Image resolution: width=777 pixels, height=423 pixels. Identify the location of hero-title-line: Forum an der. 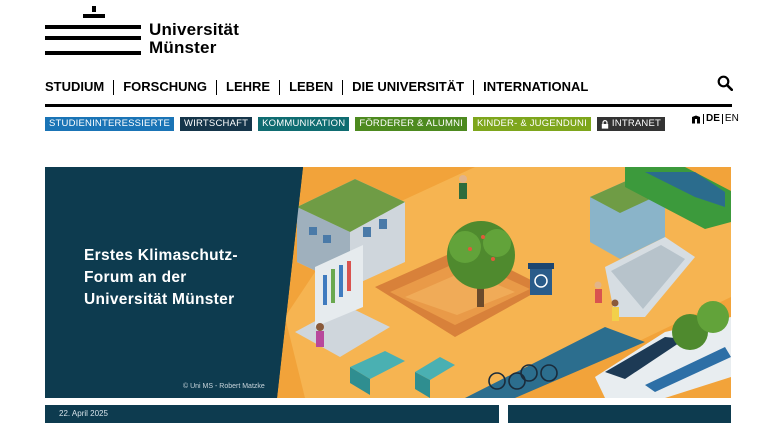
(135, 277).